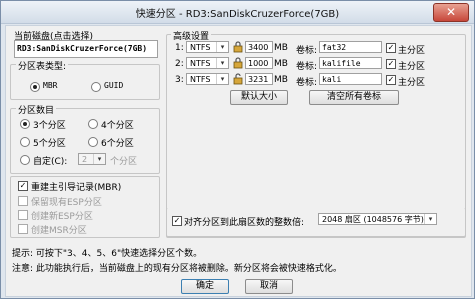 The width and height of the screenshot is (475, 299). What do you see at coordinates (124, 162) in the screenshot?
I see `custom-count-suffix: 个分区` at bounding box center [124, 162].